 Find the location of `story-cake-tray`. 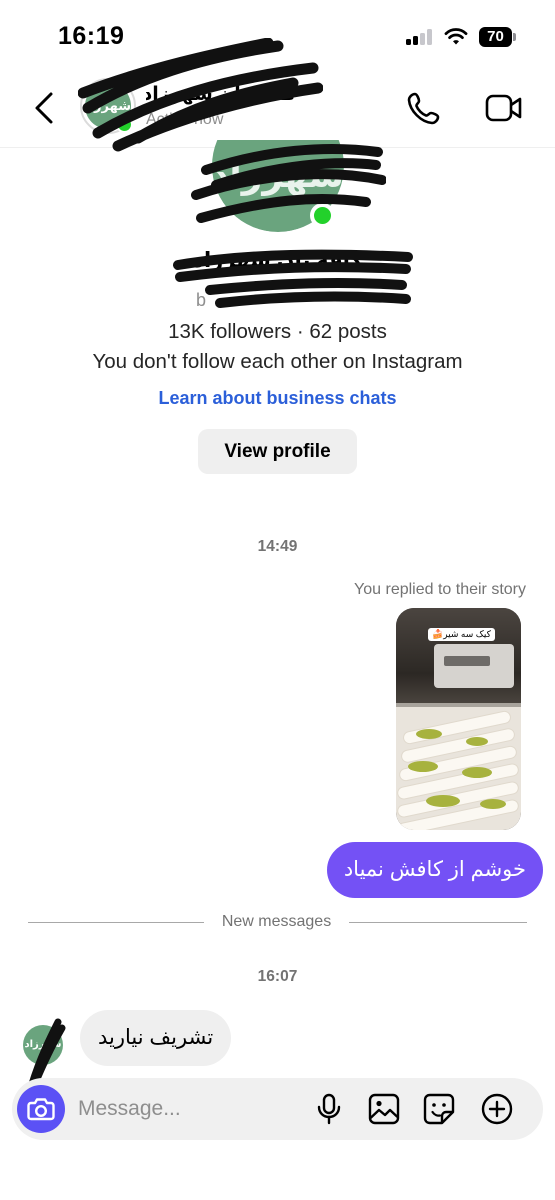

story-cake-tray is located at coordinates (458, 766).